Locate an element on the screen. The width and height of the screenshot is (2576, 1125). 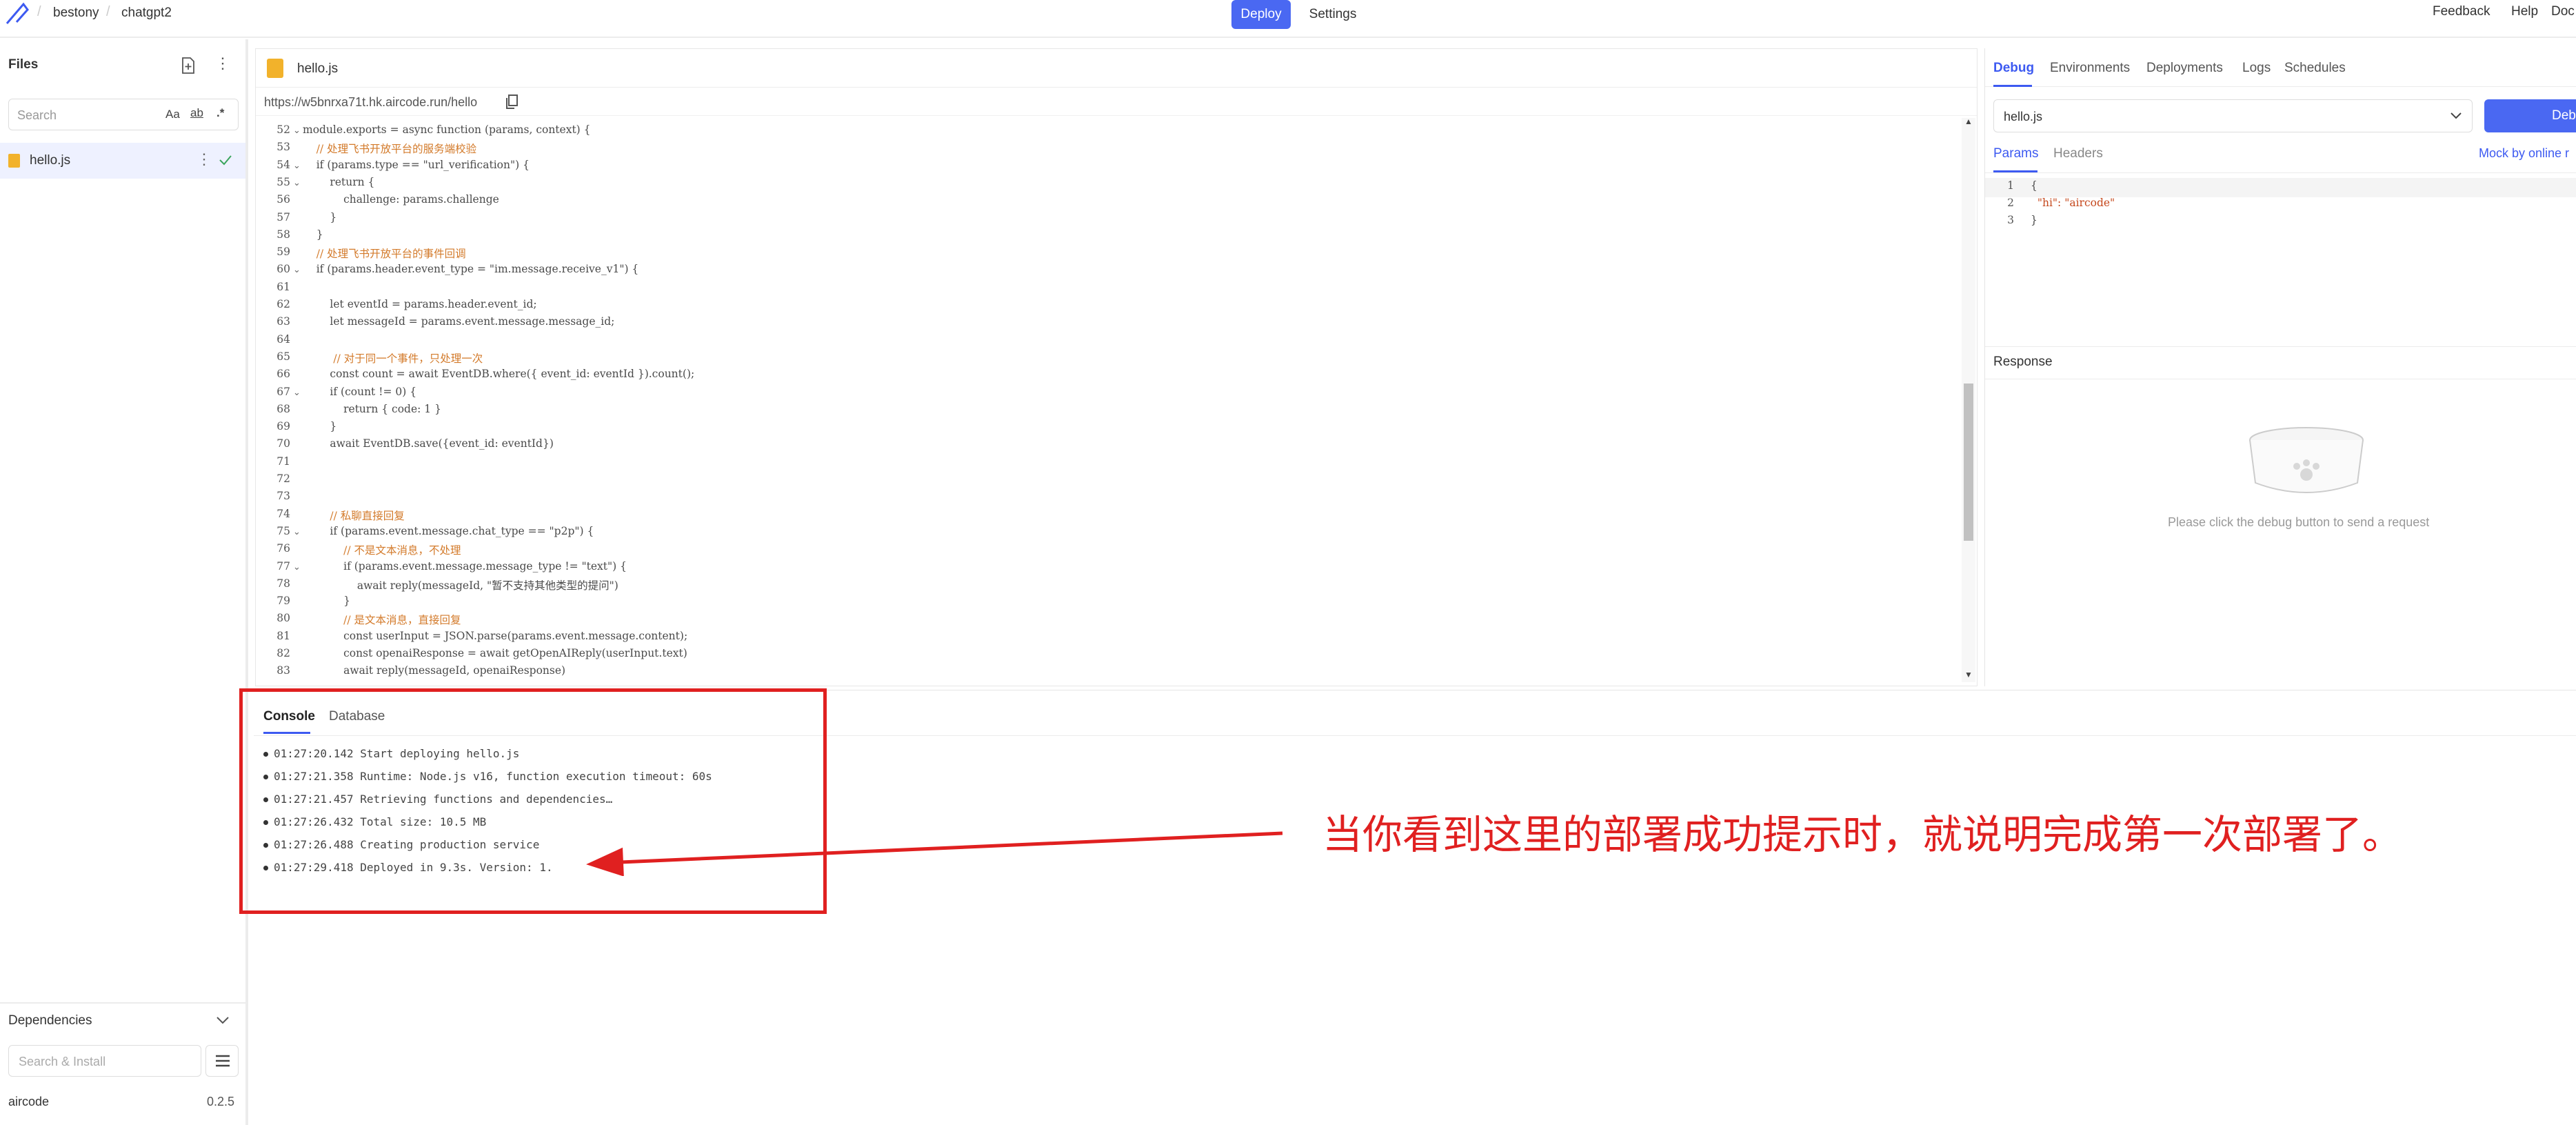
code-line: 55 ⌄ return { is located at coordinates (1104, 184).